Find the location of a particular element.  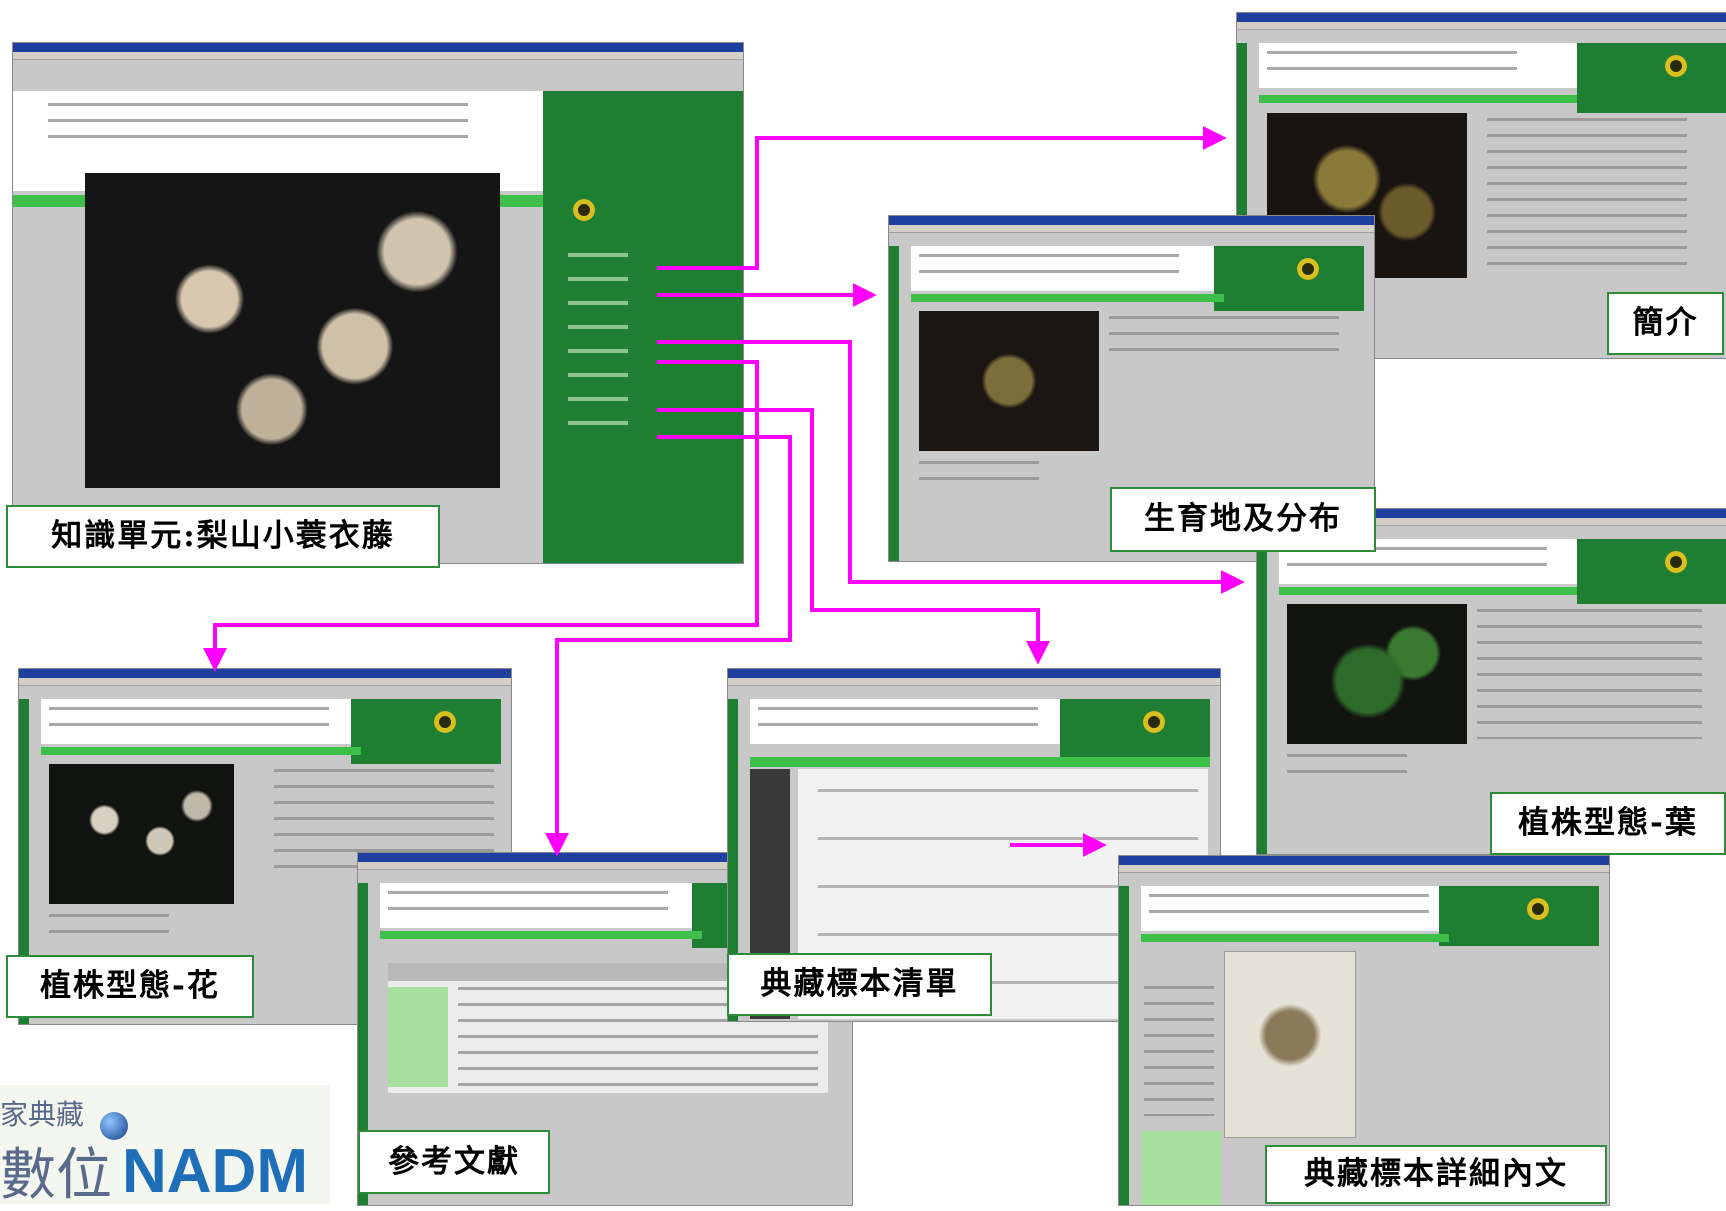

detail-green-rows is located at coordinates (1181, 1168).